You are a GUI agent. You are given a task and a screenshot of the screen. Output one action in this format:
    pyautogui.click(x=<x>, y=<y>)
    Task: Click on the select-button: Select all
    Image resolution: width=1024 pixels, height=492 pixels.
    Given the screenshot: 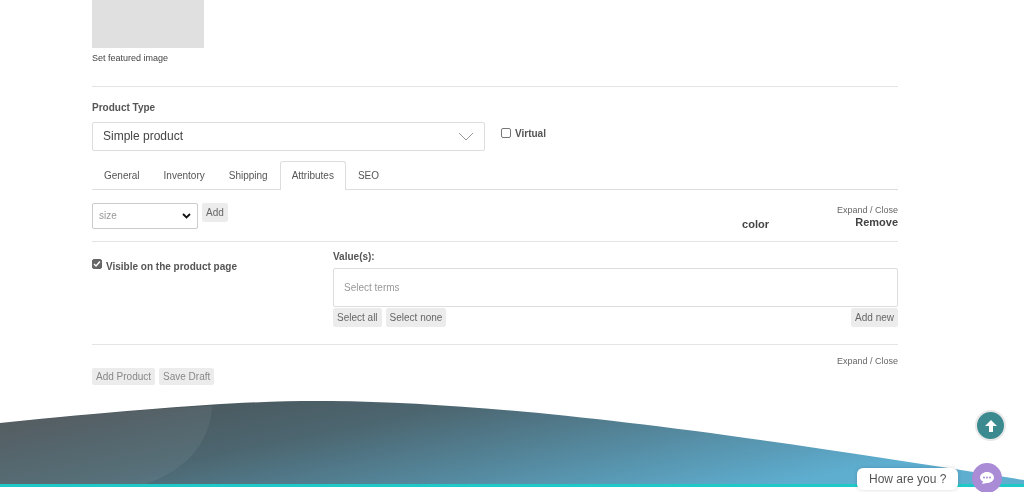 What is the action you would take?
    pyautogui.click(x=357, y=317)
    